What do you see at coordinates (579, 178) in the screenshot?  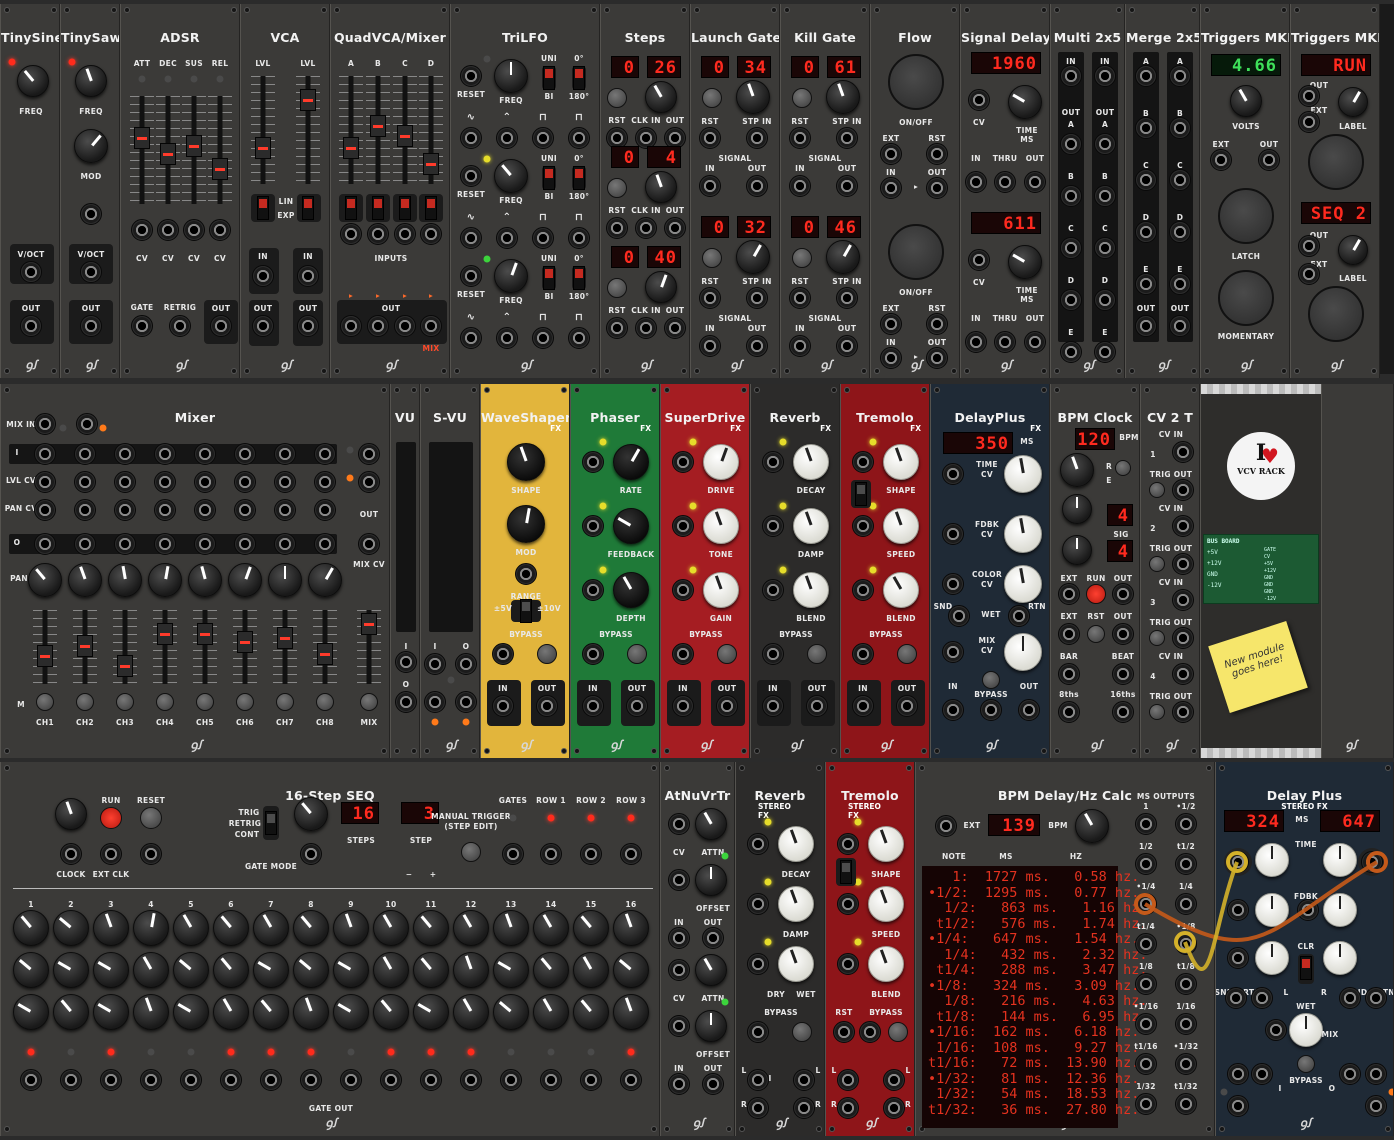 I see `phase-switch` at bounding box center [579, 178].